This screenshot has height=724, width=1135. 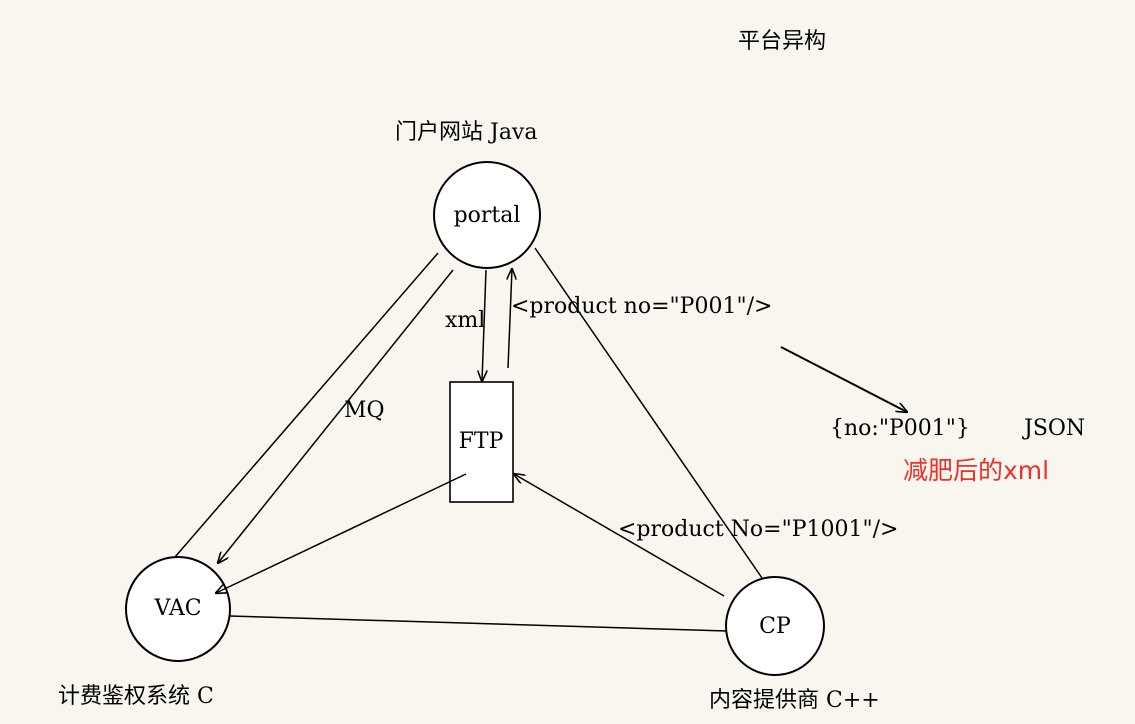 I want to click on diagram-title: 平台异构, so click(x=782, y=41).